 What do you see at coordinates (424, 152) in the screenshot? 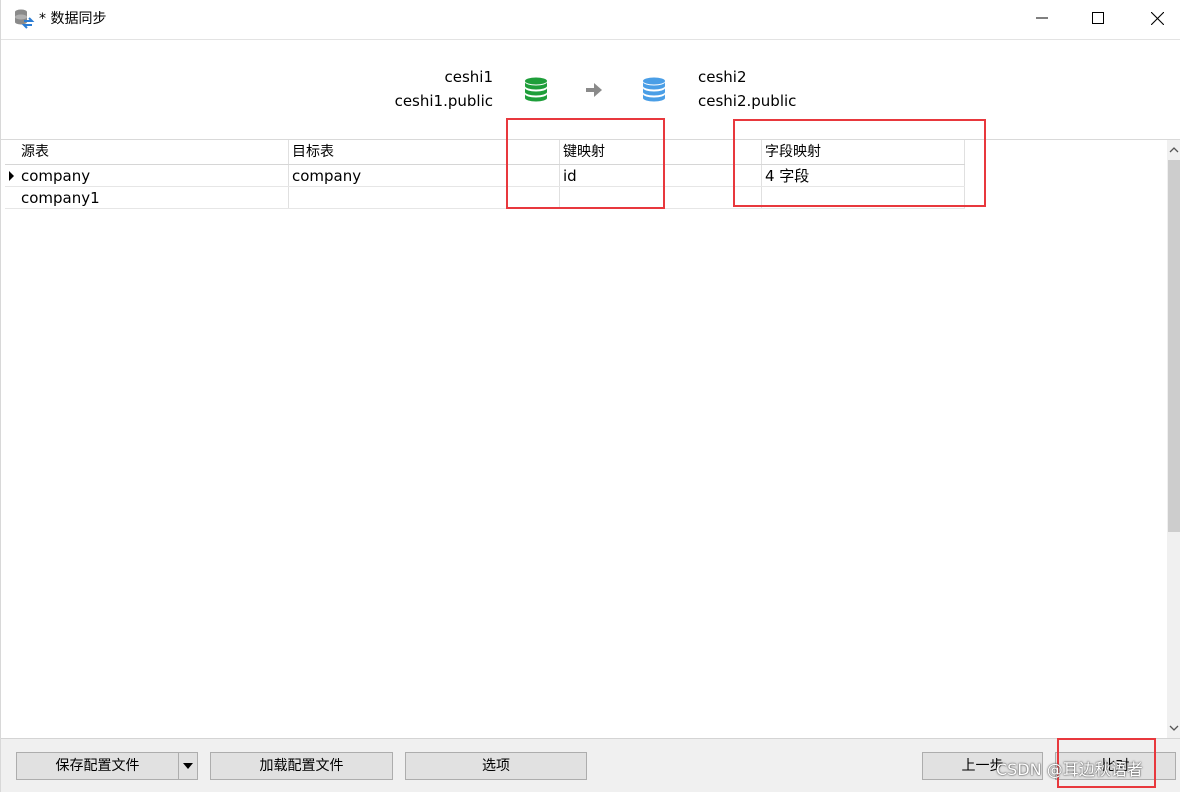
I see `column-header-target: 目标表` at bounding box center [424, 152].